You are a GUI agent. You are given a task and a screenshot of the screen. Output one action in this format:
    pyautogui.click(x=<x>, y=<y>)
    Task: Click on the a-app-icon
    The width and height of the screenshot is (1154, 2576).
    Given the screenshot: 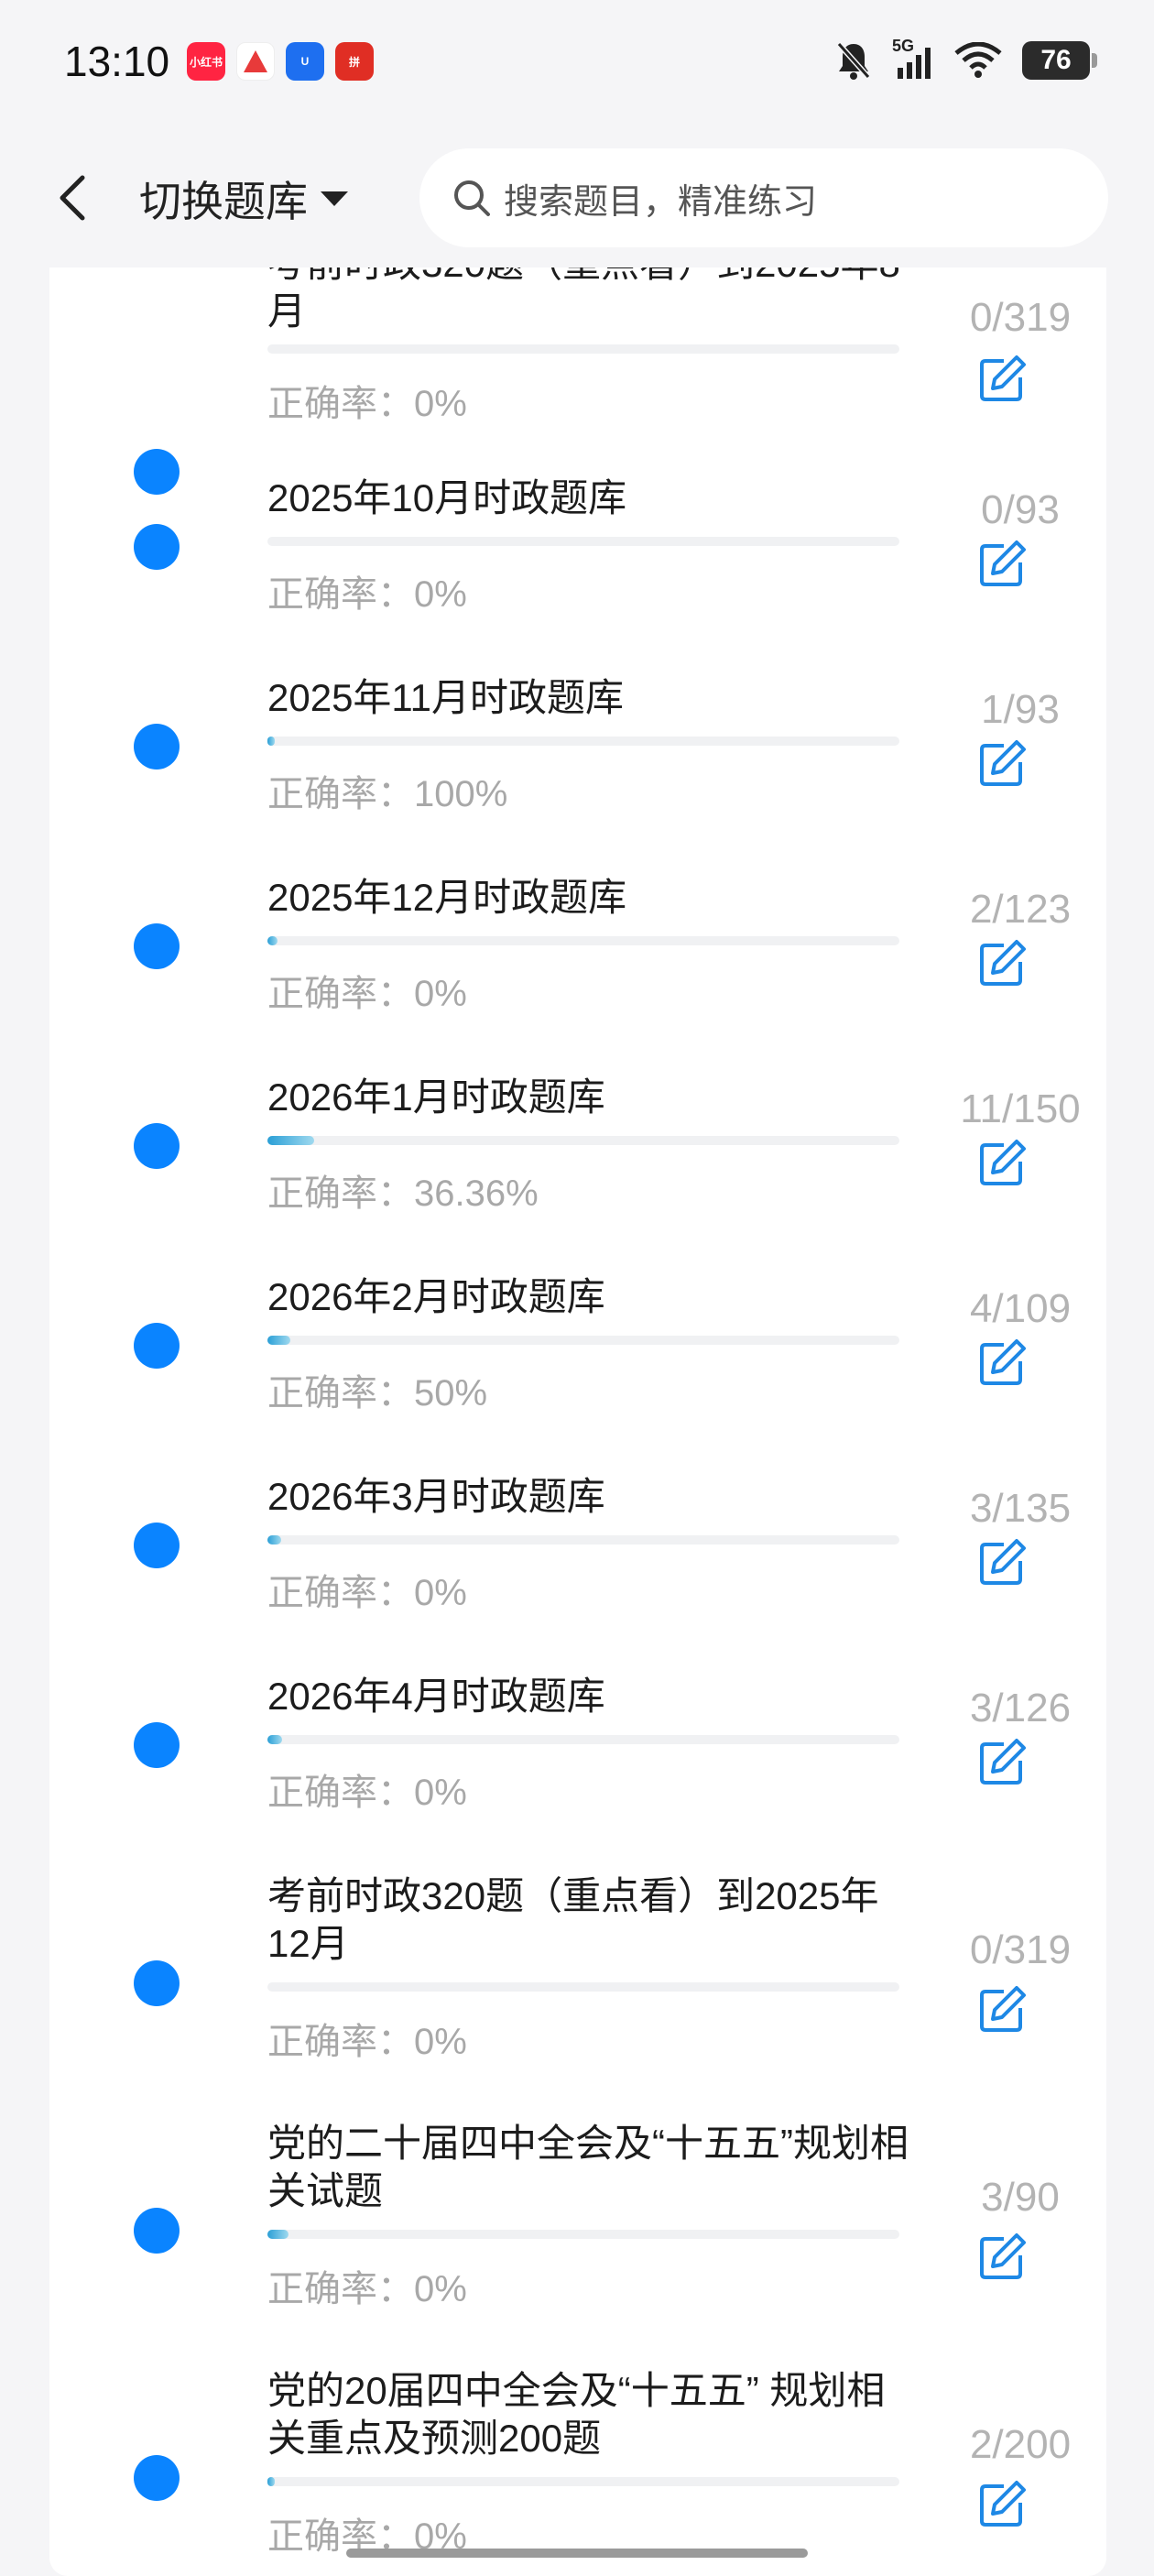 What is the action you would take?
    pyautogui.click(x=255, y=62)
    